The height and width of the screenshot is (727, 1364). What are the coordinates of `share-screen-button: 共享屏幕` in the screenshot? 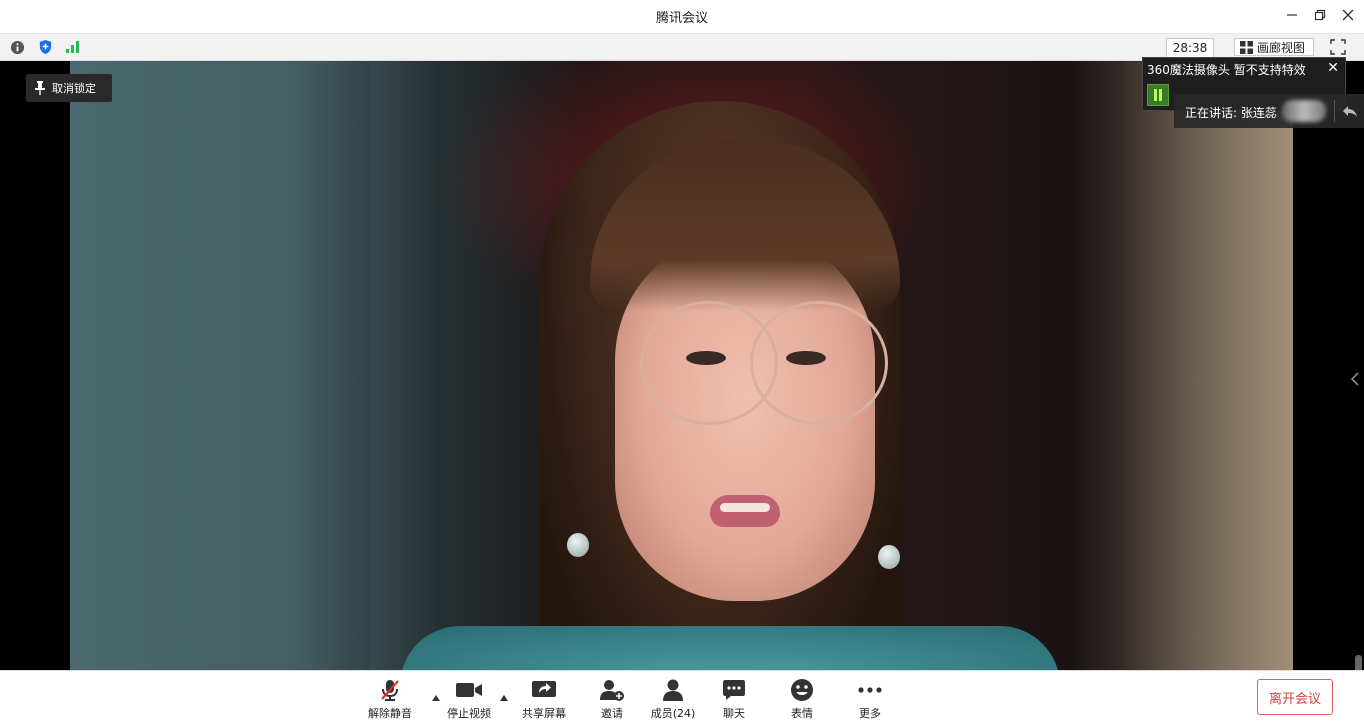 It's located at (544, 699).